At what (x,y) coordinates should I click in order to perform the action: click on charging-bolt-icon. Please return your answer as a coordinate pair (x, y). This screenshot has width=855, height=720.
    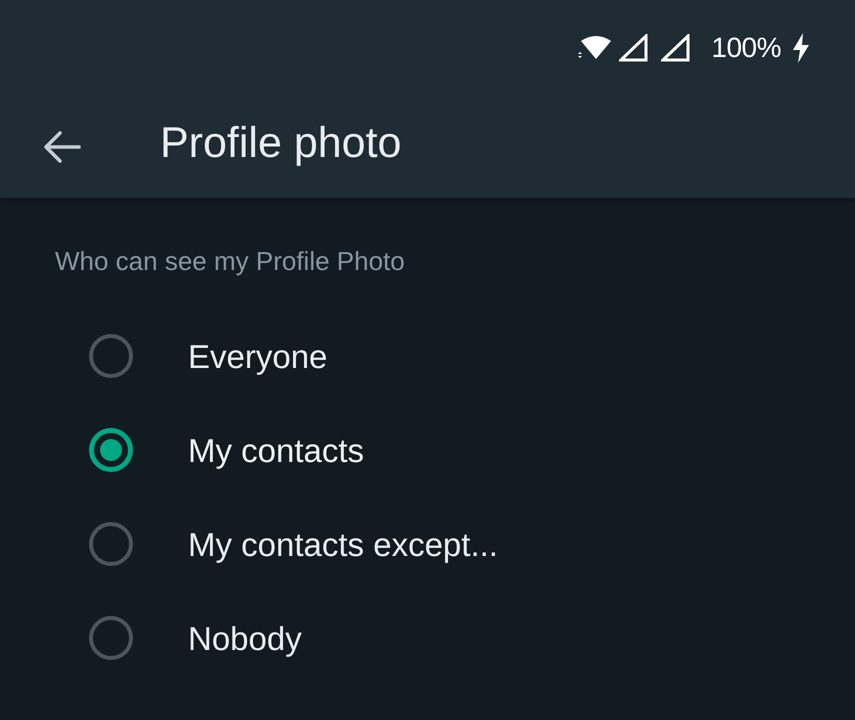
    Looking at the image, I should click on (801, 48).